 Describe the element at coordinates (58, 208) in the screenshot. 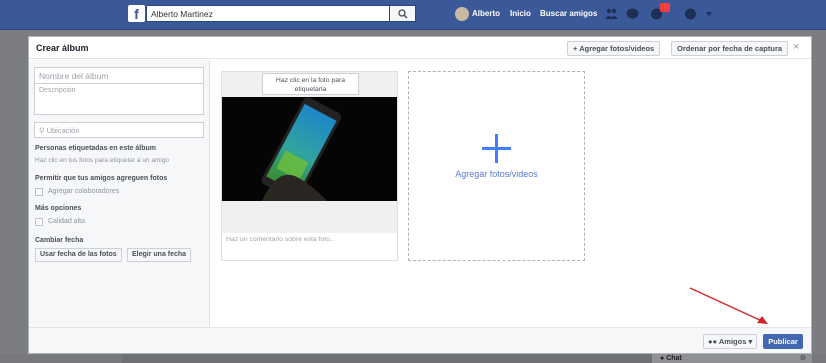

I see `more-options-title: Más opciones` at that location.